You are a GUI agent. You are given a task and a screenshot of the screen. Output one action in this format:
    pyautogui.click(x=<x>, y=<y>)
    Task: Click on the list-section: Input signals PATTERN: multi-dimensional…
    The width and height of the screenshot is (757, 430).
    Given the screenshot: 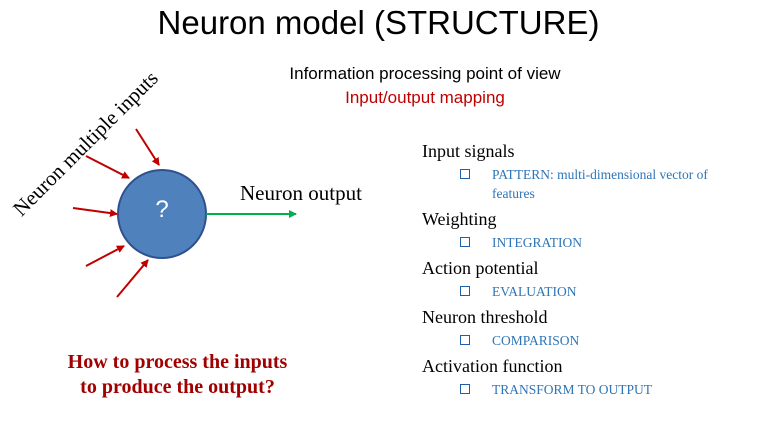 What is the action you would take?
    pyautogui.click(x=587, y=172)
    